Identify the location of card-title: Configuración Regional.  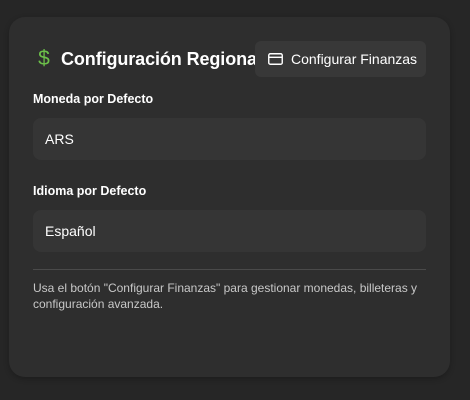
(161, 58).